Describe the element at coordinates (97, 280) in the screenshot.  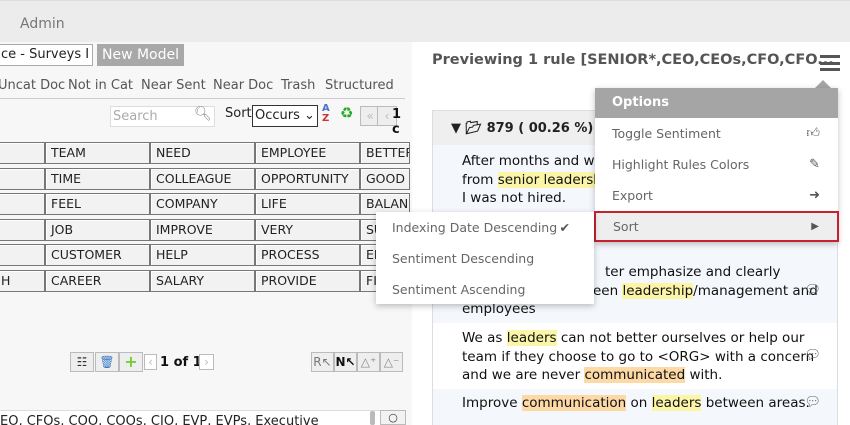
I see `grid-cell: CAREER` at that location.